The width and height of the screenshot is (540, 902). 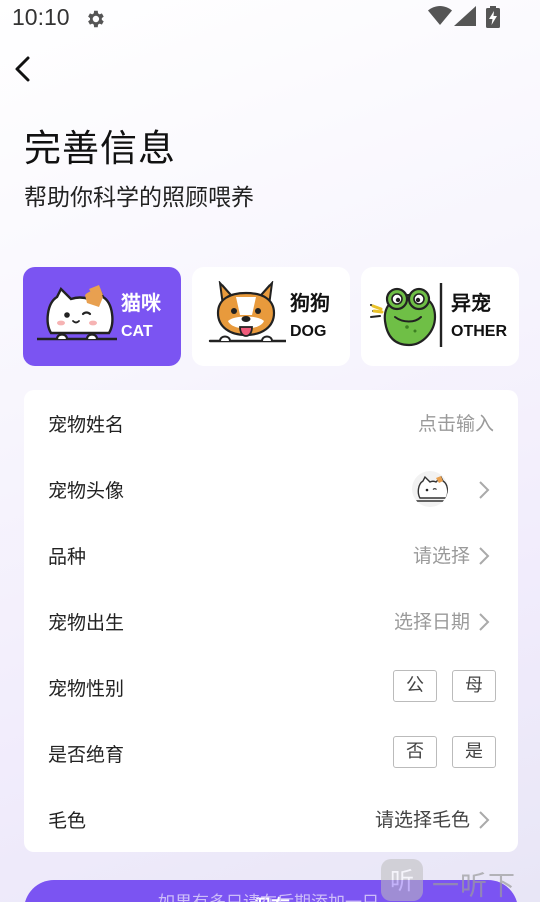 I want to click on pet-name-row: 宠物姓名 点击输入, so click(x=271, y=423).